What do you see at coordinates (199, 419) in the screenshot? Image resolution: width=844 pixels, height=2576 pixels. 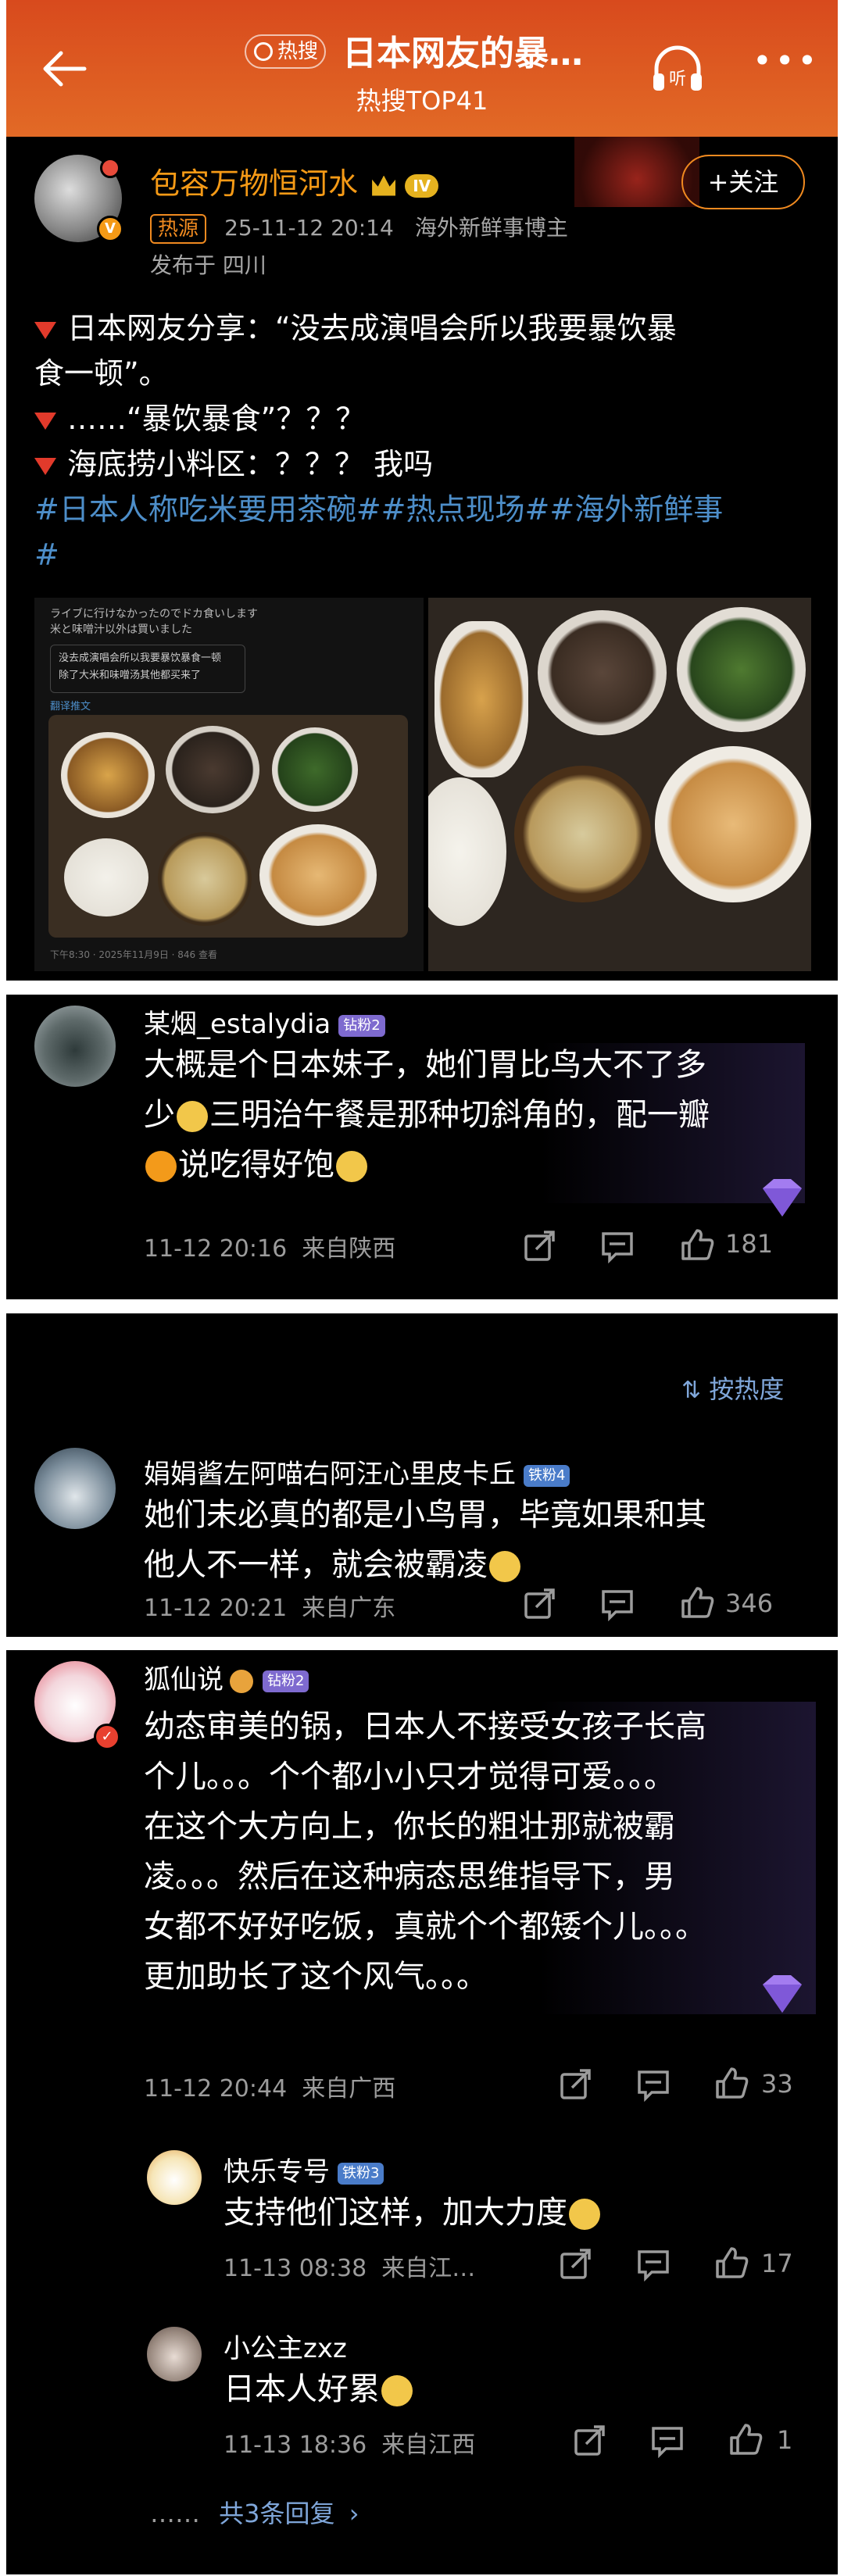 I see `post-text-line: ……“暴饮暴食”？？？` at bounding box center [199, 419].